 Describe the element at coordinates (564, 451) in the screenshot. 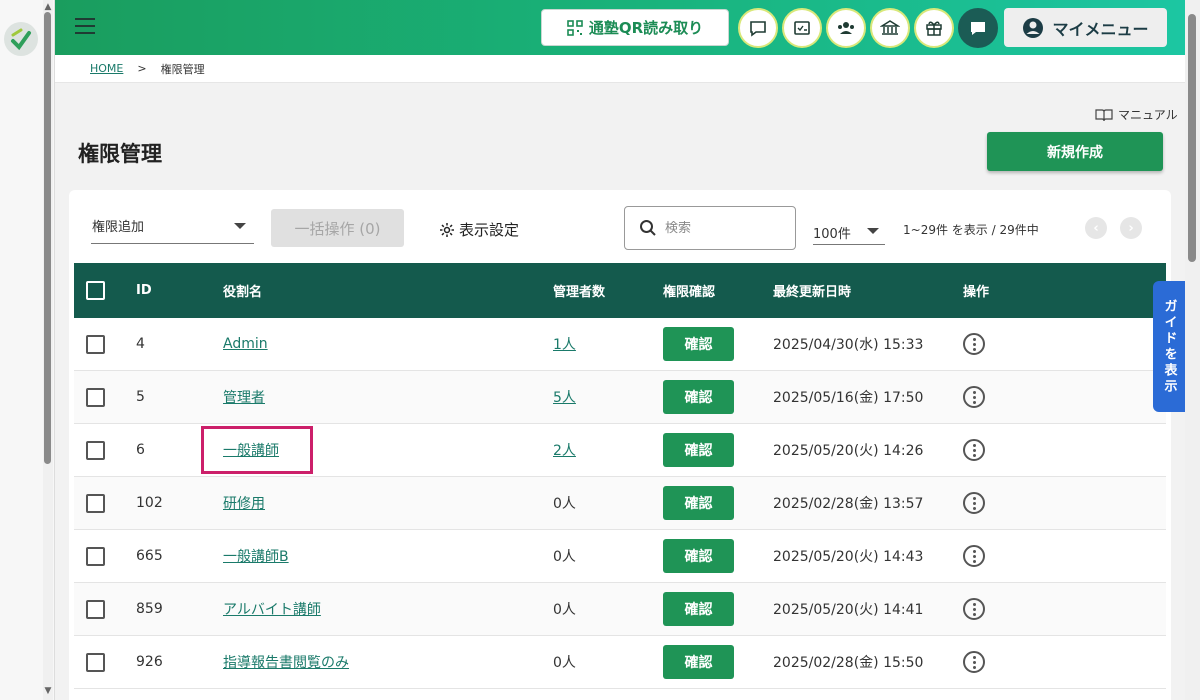

I see `admin-count: 2人` at that location.